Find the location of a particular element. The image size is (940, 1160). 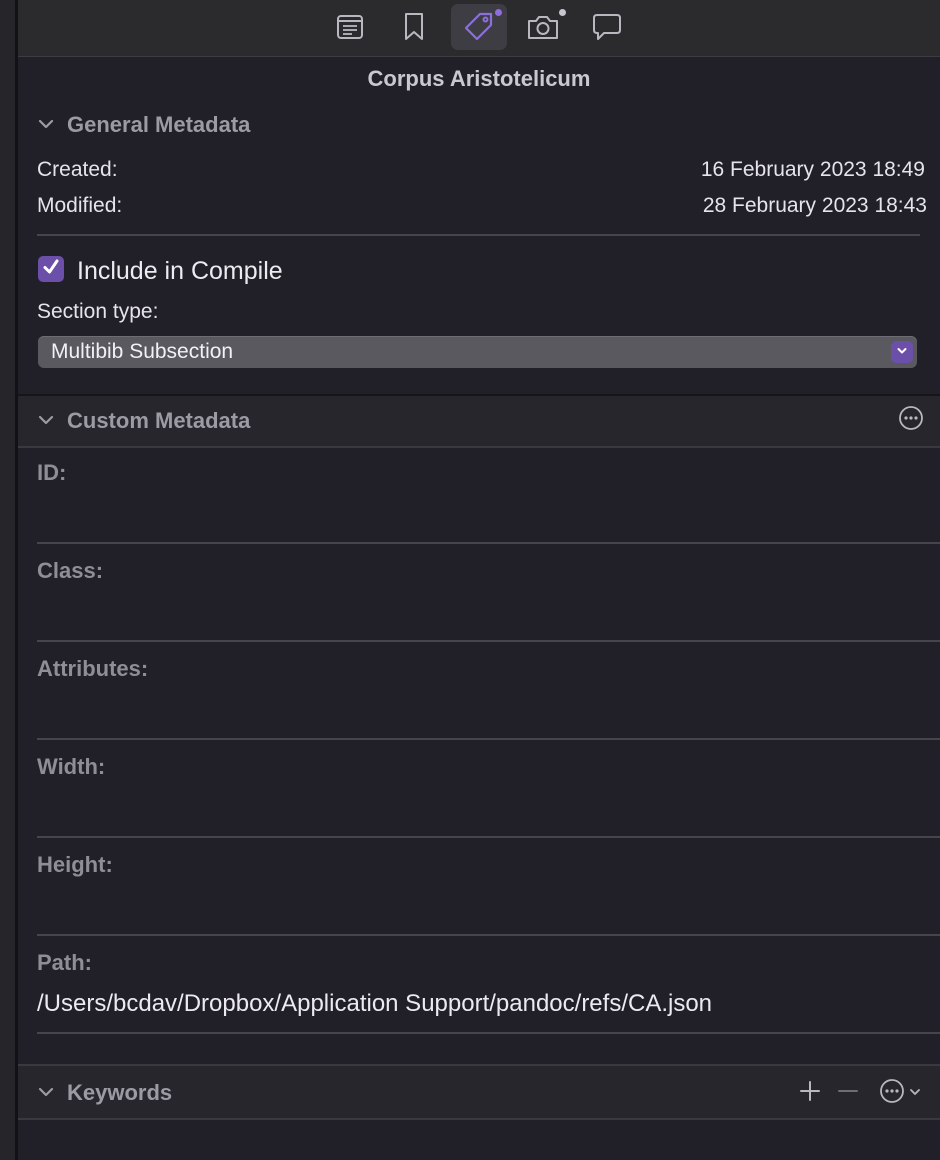

document-title: Corpus Aristotelicum is located at coordinates (479, 78).